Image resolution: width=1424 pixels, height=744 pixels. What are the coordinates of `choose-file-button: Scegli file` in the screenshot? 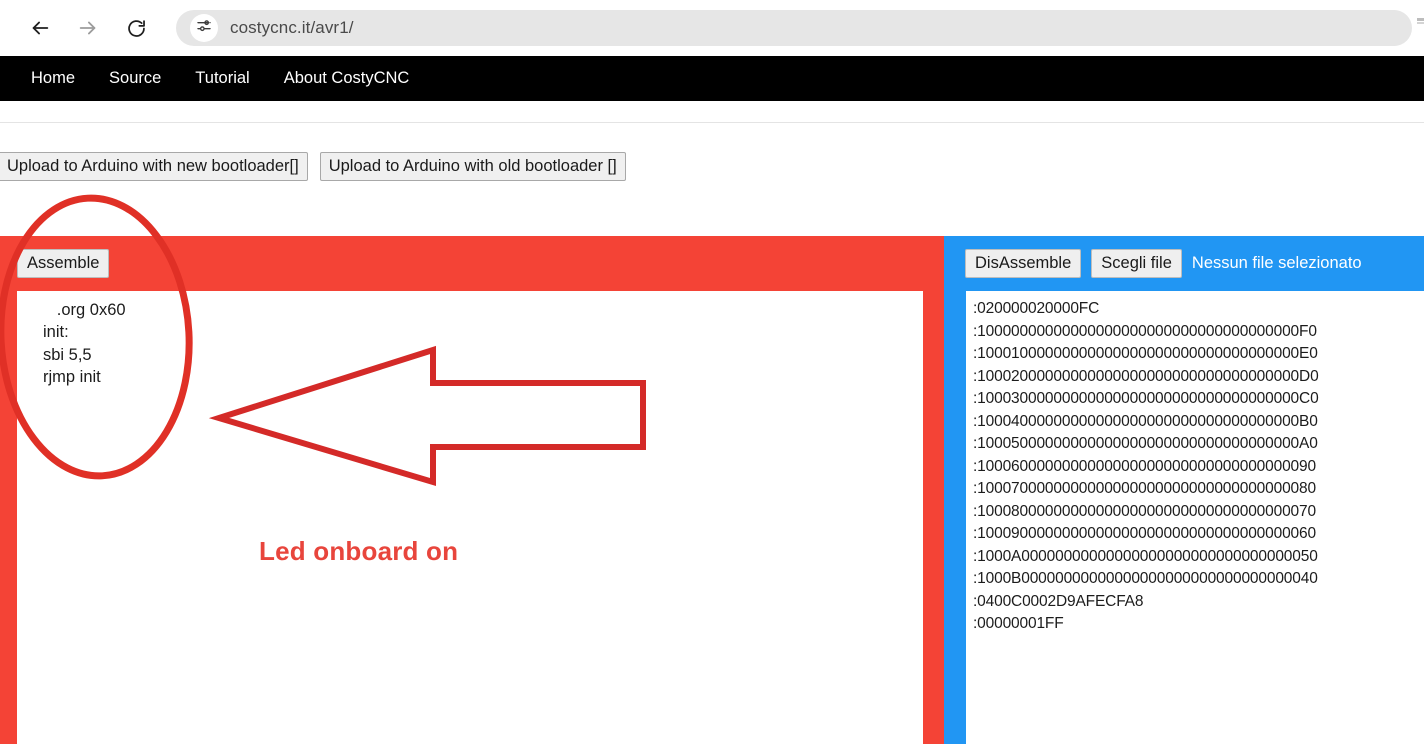 It's located at (1136, 263).